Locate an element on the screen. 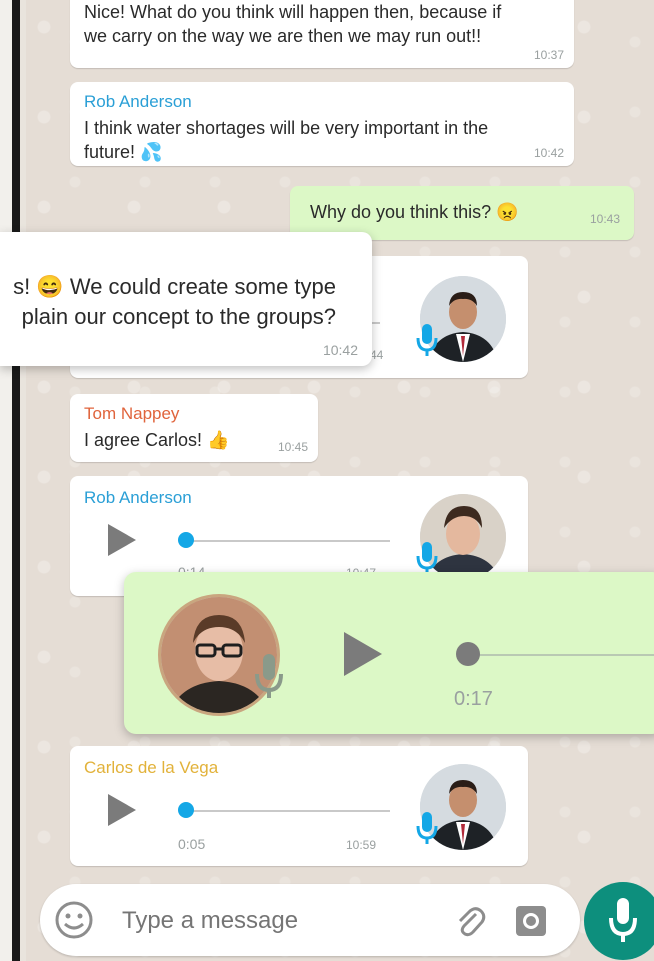 The image size is (654, 961). audio-duration: 0:17 is located at coordinates (473, 699).